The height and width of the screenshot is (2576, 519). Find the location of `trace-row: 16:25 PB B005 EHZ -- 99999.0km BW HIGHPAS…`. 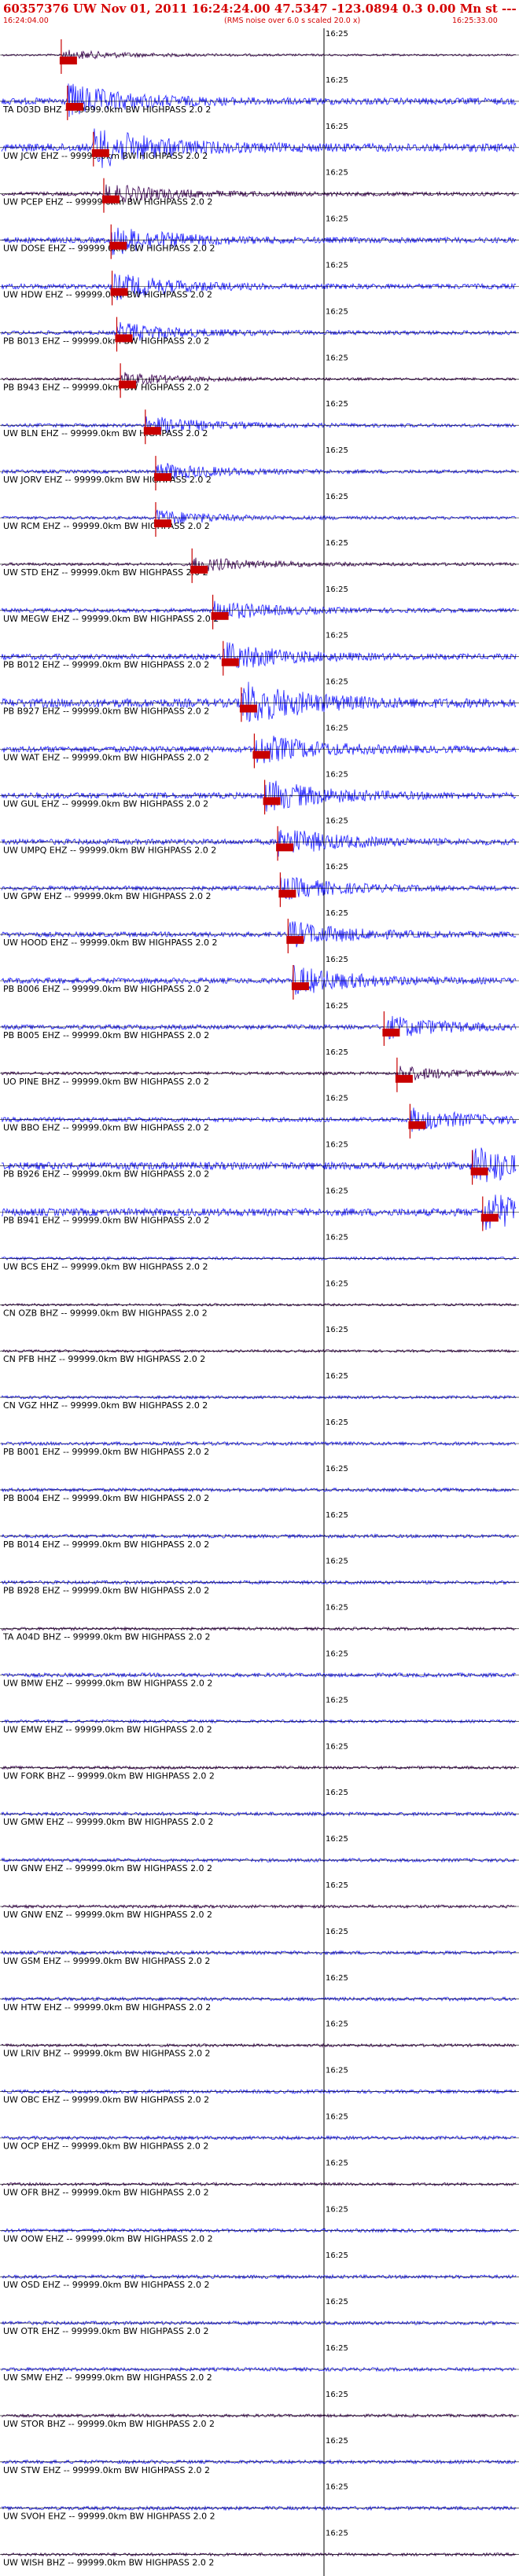

trace-row: 16:25 PB B005 EHZ -- 99999.0km BW HIGHPAS… is located at coordinates (259, 1024).